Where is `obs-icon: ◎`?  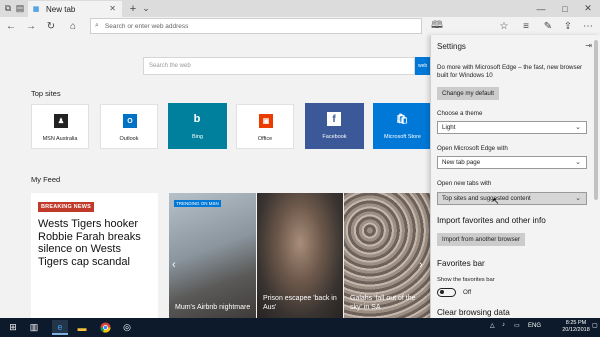 obs-icon: ◎ is located at coordinates (127, 327).